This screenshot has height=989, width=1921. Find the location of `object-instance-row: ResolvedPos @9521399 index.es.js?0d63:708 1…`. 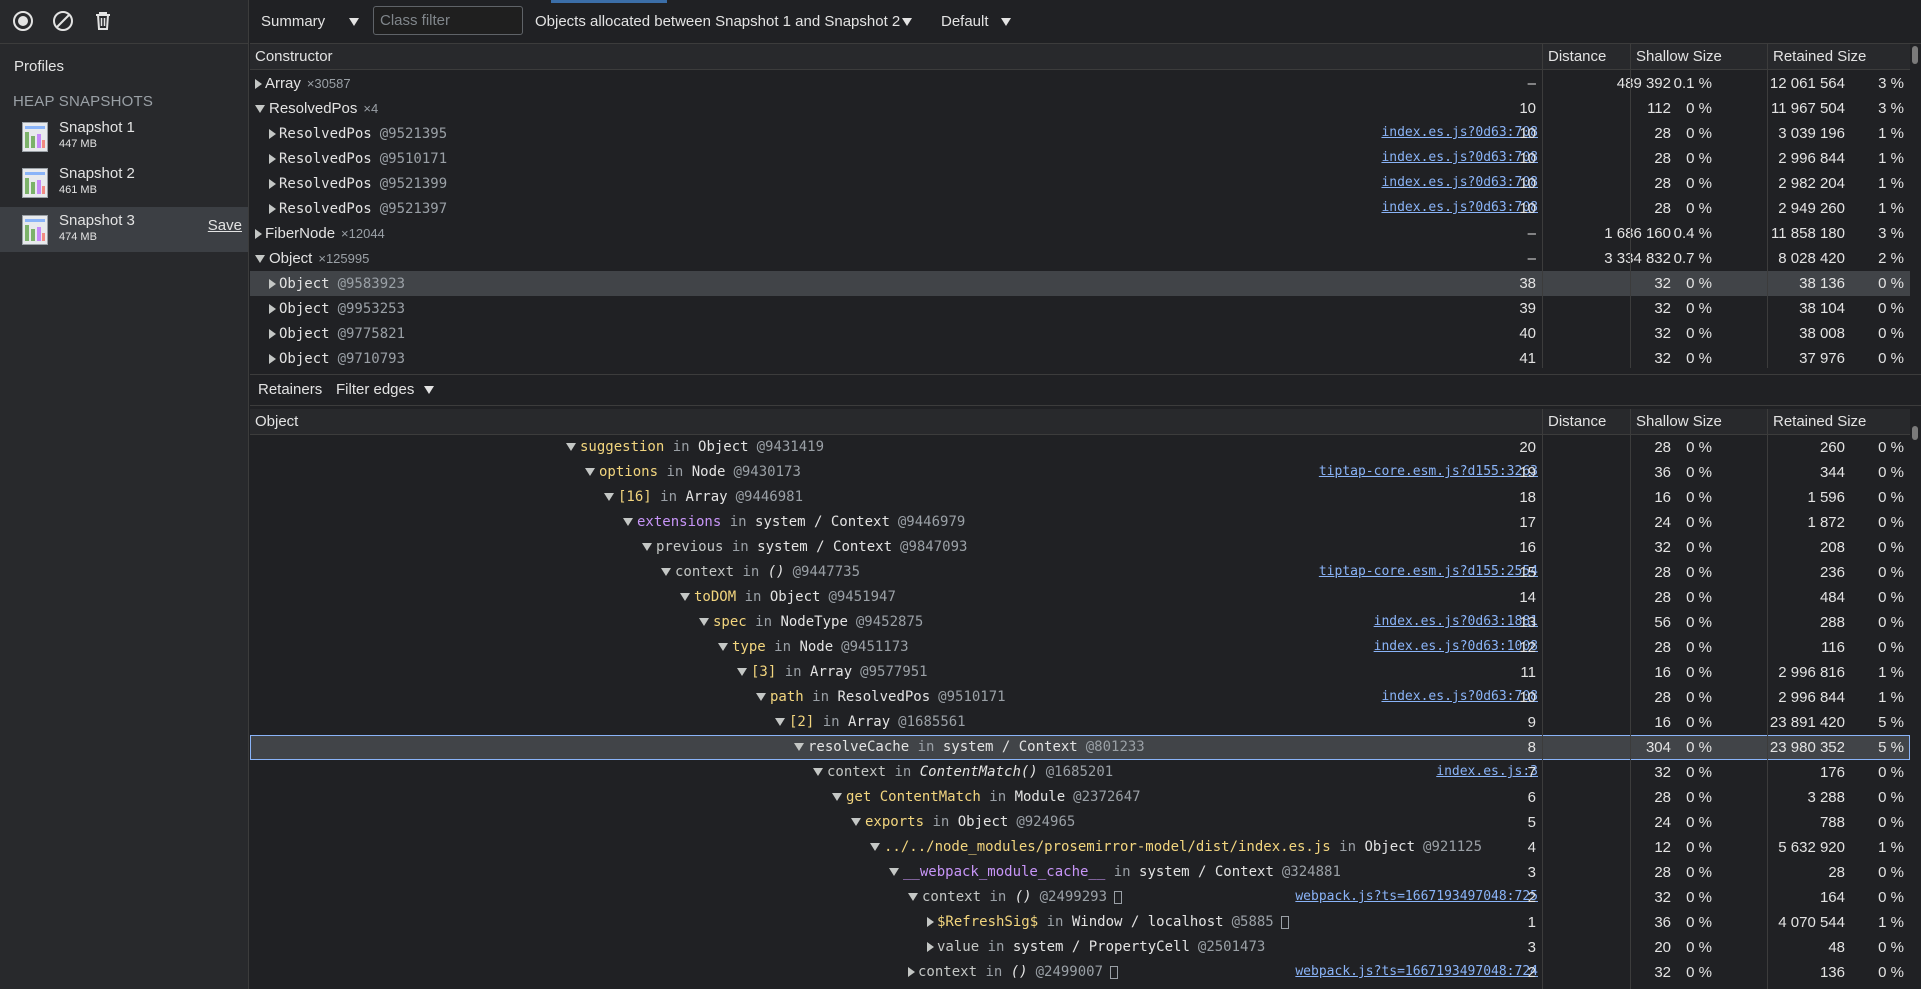

object-instance-row: ResolvedPos @9521399 index.es.js?0d63:708 1… is located at coordinates (1080, 183).